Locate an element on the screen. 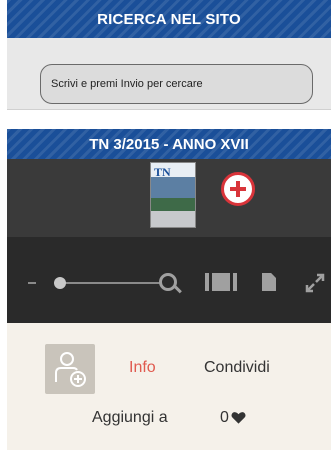  zoom-in-icon is located at coordinates (168, 282).